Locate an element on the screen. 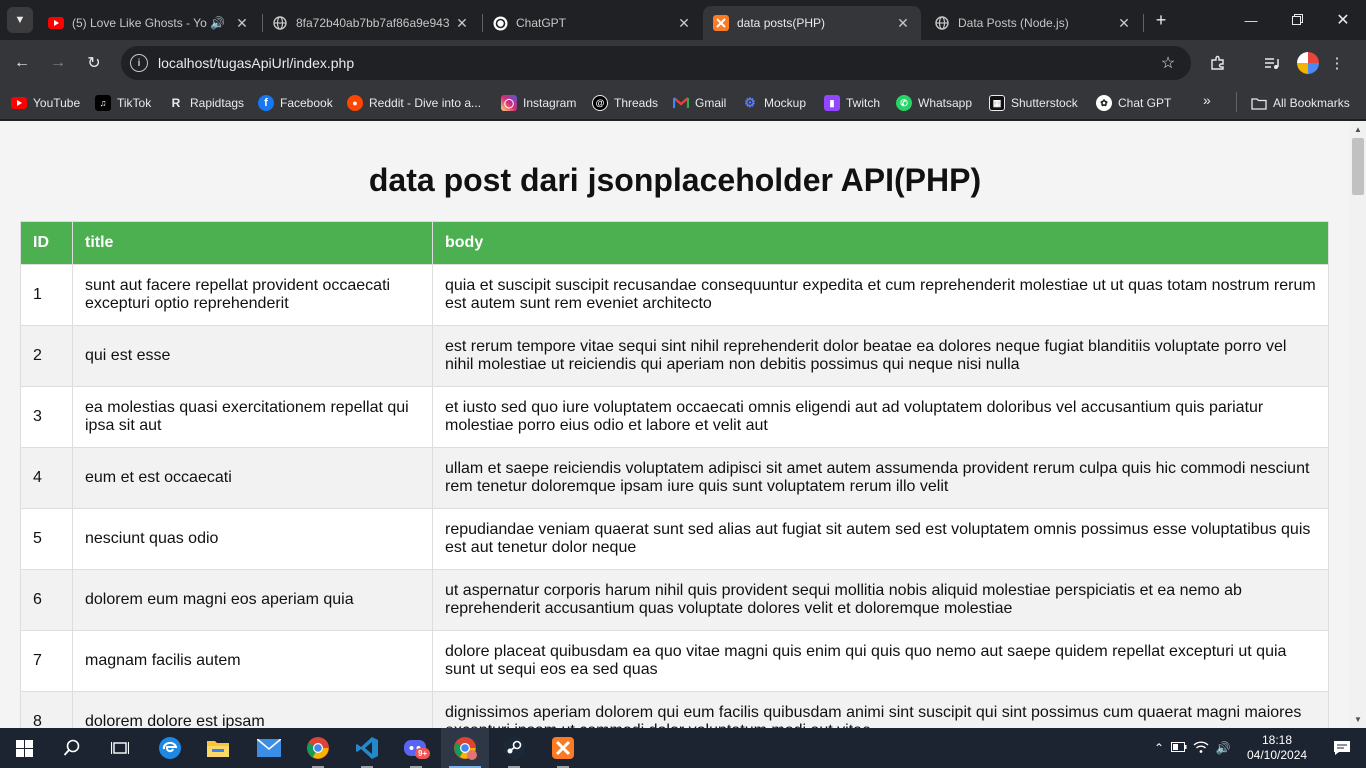  cell-id: 6 is located at coordinates (46, 600).